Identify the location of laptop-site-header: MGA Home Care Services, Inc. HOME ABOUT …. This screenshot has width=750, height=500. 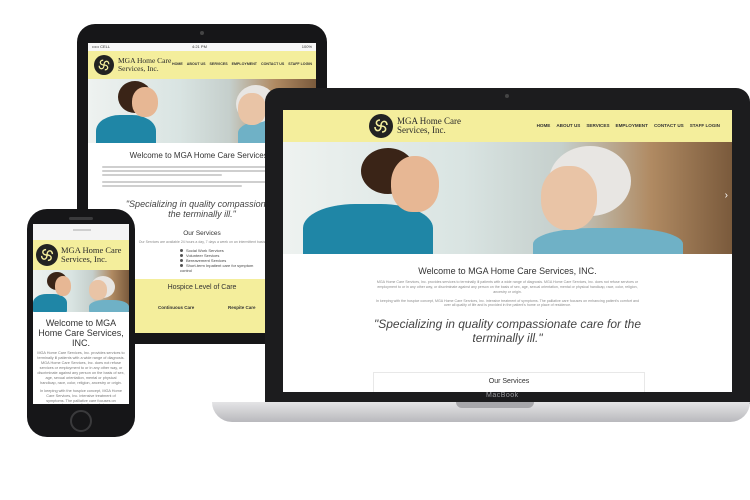
(507, 126).